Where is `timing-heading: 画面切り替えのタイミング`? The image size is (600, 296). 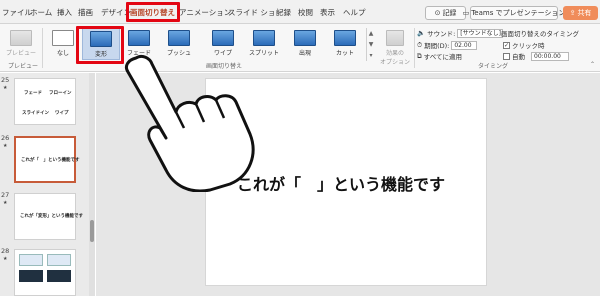 timing-heading: 画面切り替えのタイミング is located at coordinates (540, 34).